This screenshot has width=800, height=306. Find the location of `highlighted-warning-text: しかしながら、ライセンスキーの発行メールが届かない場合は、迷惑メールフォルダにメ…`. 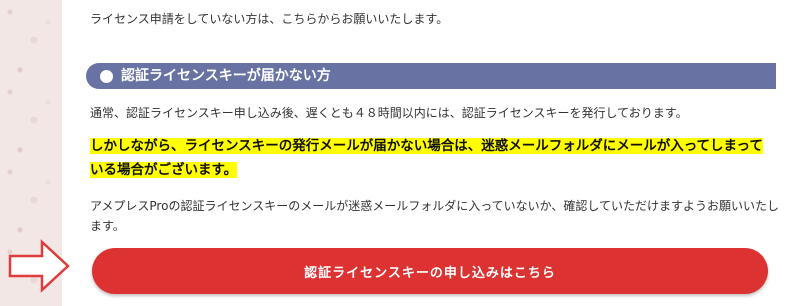

highlighted-warning-text: しかしながら、ライセンスキーの発行メールが届かない場合は、迷惑メールフォルダにメ… is located at coordinates (426, 158).